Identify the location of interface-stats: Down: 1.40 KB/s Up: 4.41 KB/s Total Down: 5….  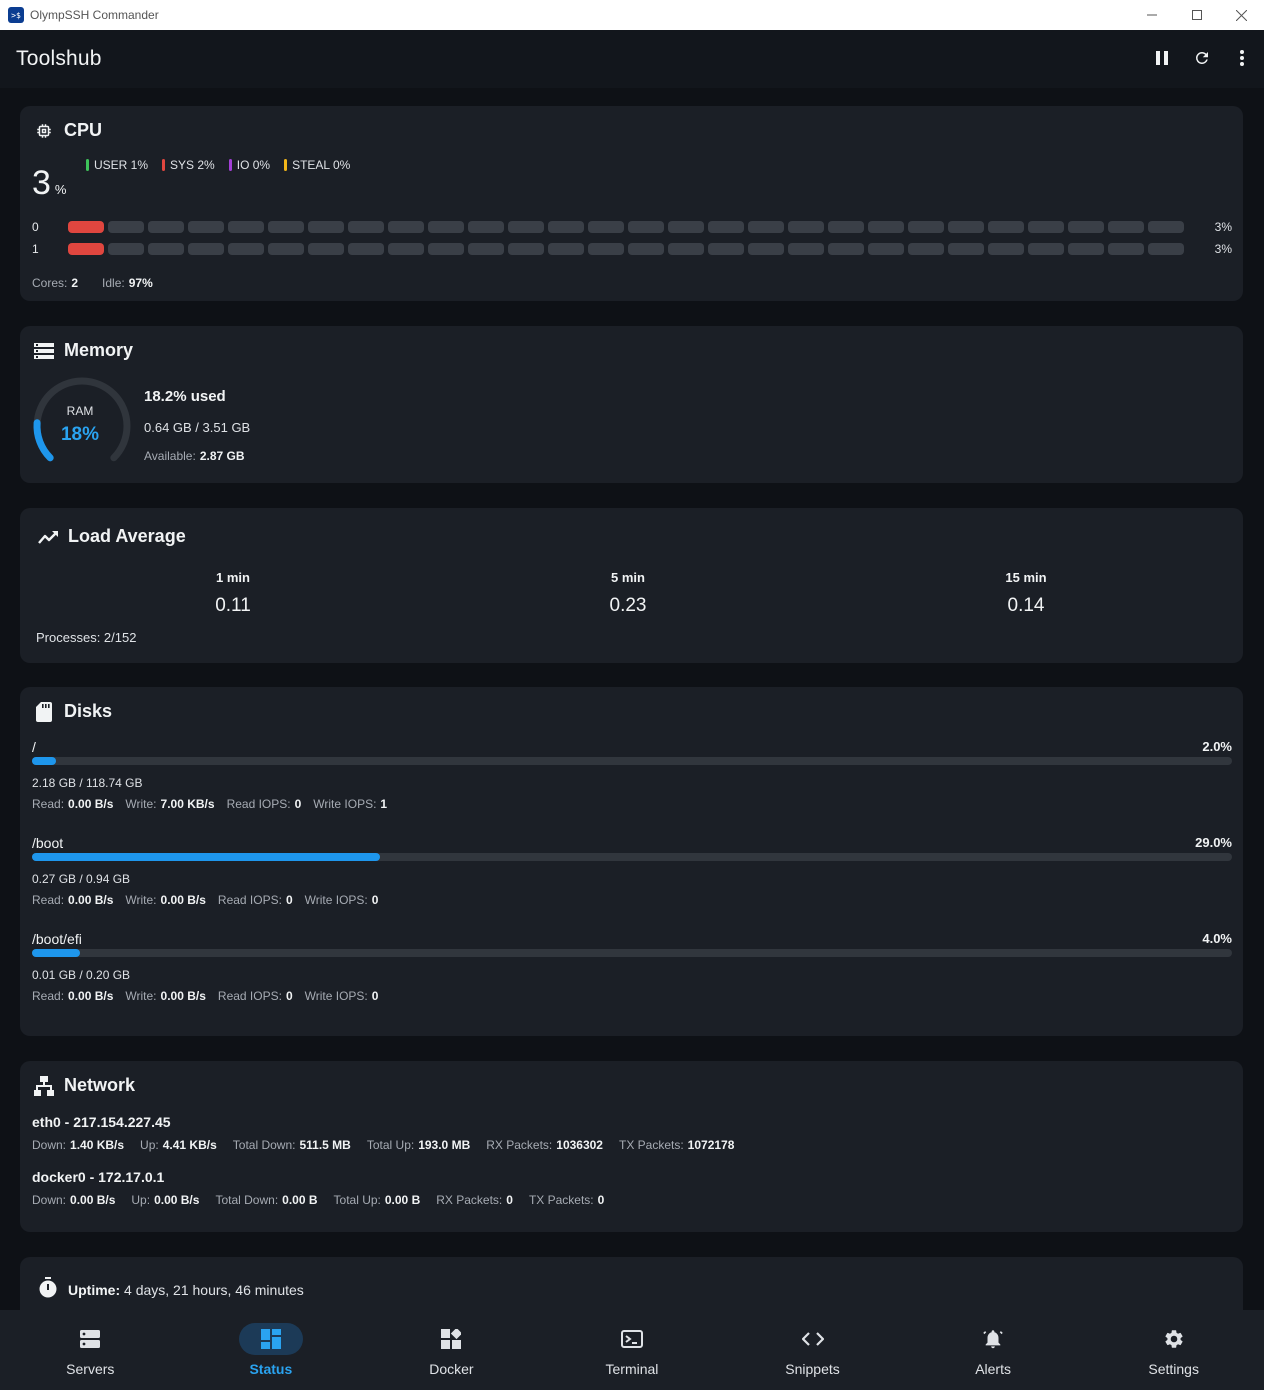
(383, 1145).